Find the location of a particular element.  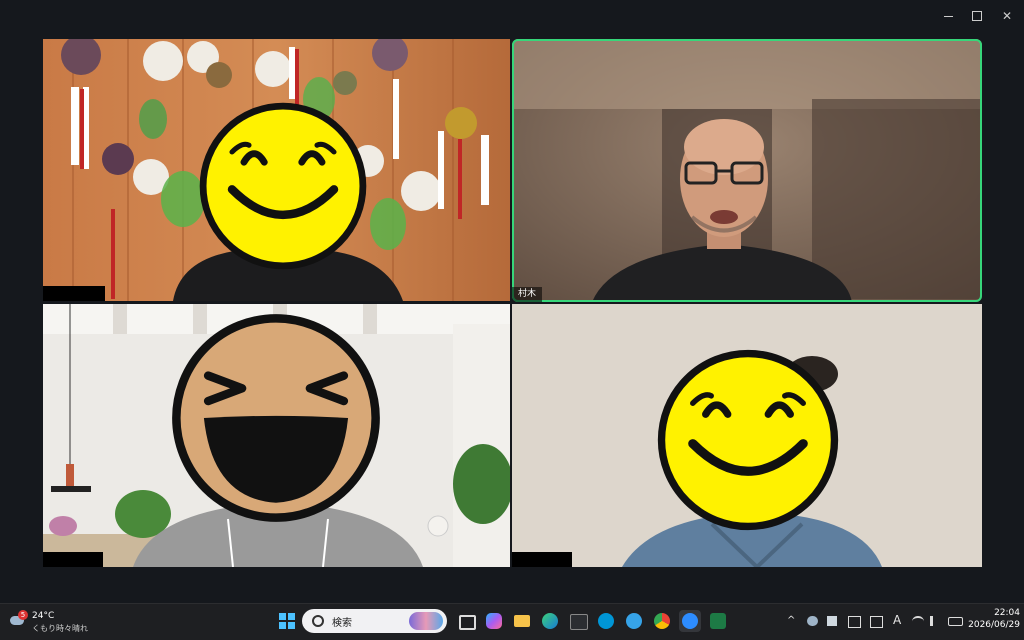

weather-temp: 24°C is located at coordinates (43, 616).